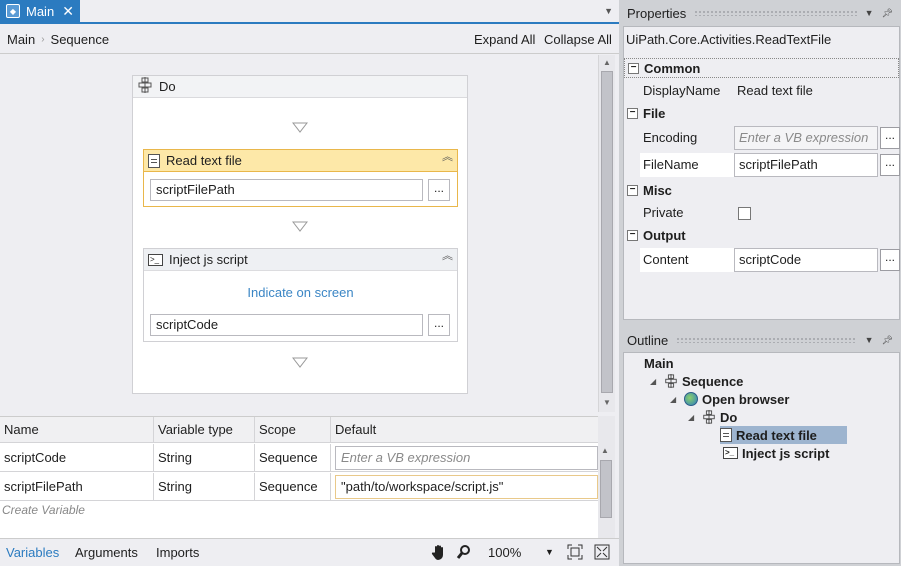 The height and width of the screenshot is (566, 901). I want to click on tree-node-inject-js-script: >_ Inject js script, so click(776, 453).